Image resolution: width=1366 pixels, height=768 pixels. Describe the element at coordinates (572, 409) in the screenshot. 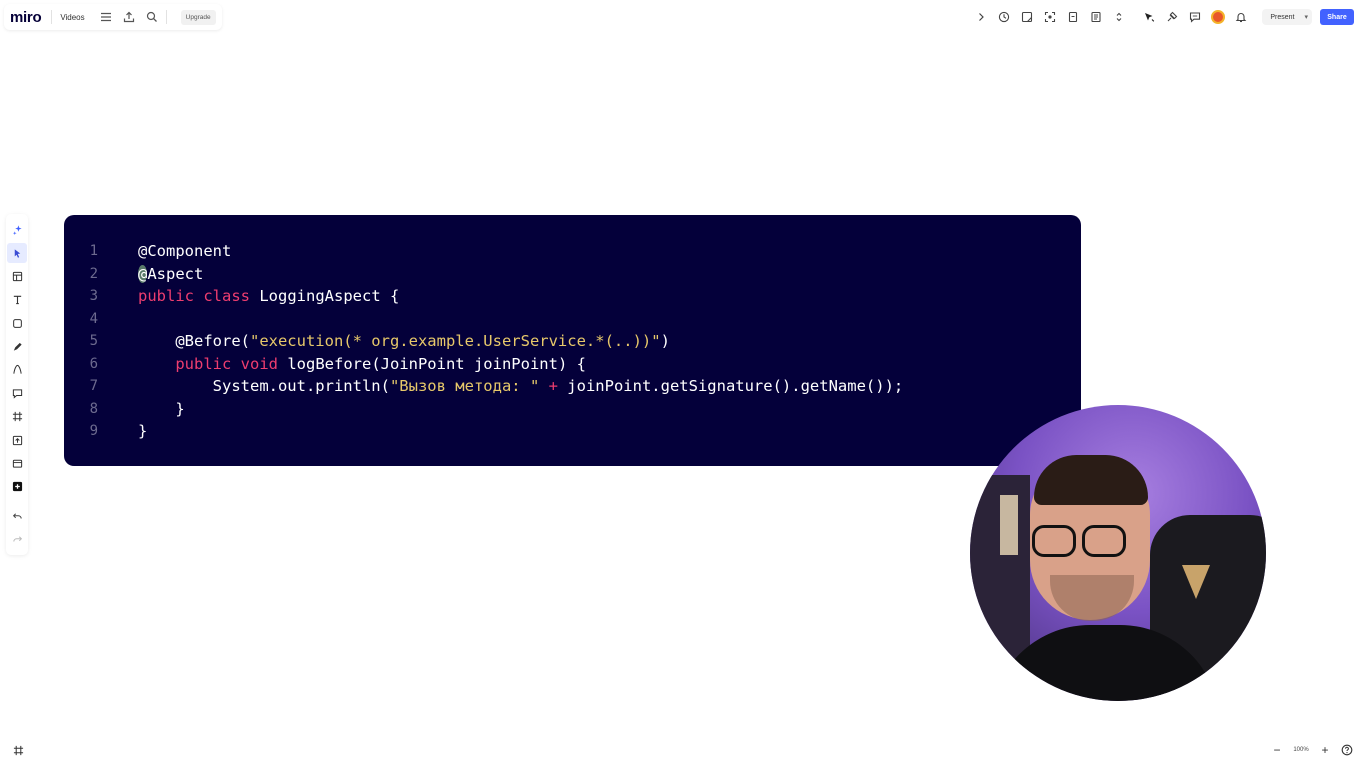

I see `code-line: 8 }` at that location.